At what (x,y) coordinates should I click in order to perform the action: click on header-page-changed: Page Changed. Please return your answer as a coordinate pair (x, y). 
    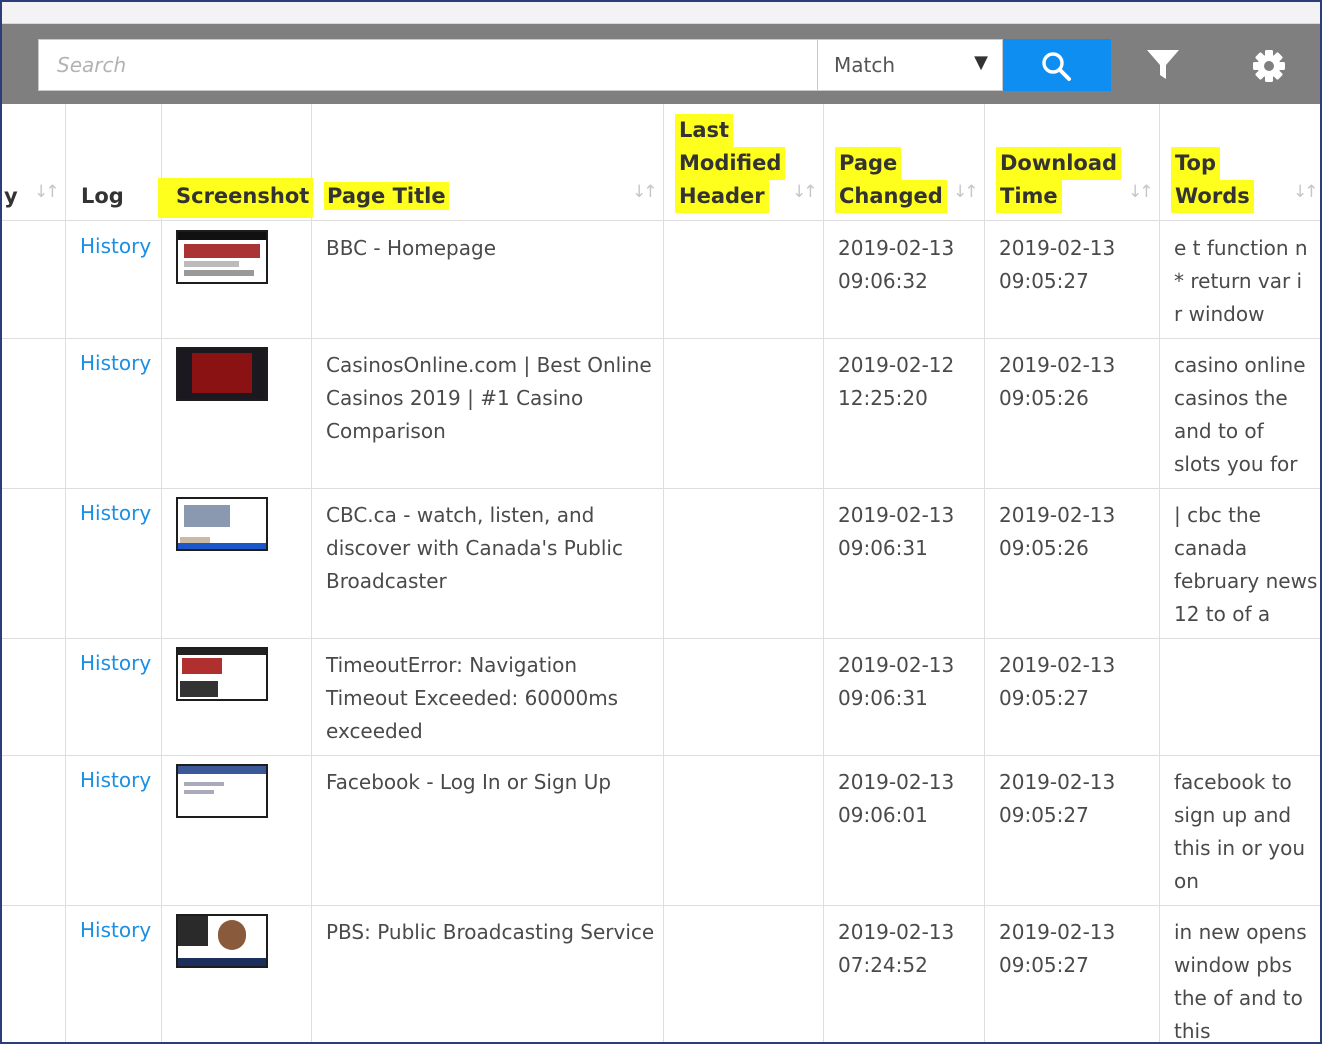
    Looking at the image, I should click on (891, 180).